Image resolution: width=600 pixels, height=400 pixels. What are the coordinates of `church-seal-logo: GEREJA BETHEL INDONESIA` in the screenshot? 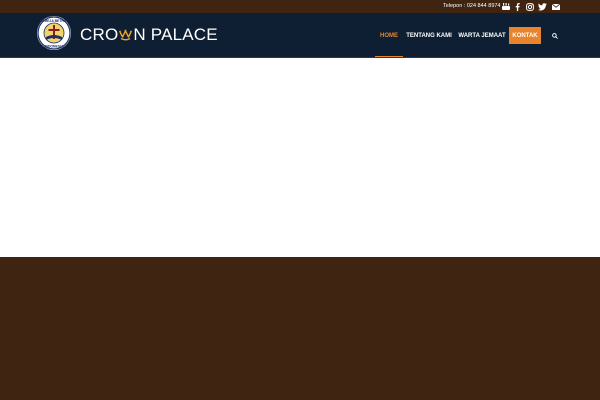 It's located at (54, 33).